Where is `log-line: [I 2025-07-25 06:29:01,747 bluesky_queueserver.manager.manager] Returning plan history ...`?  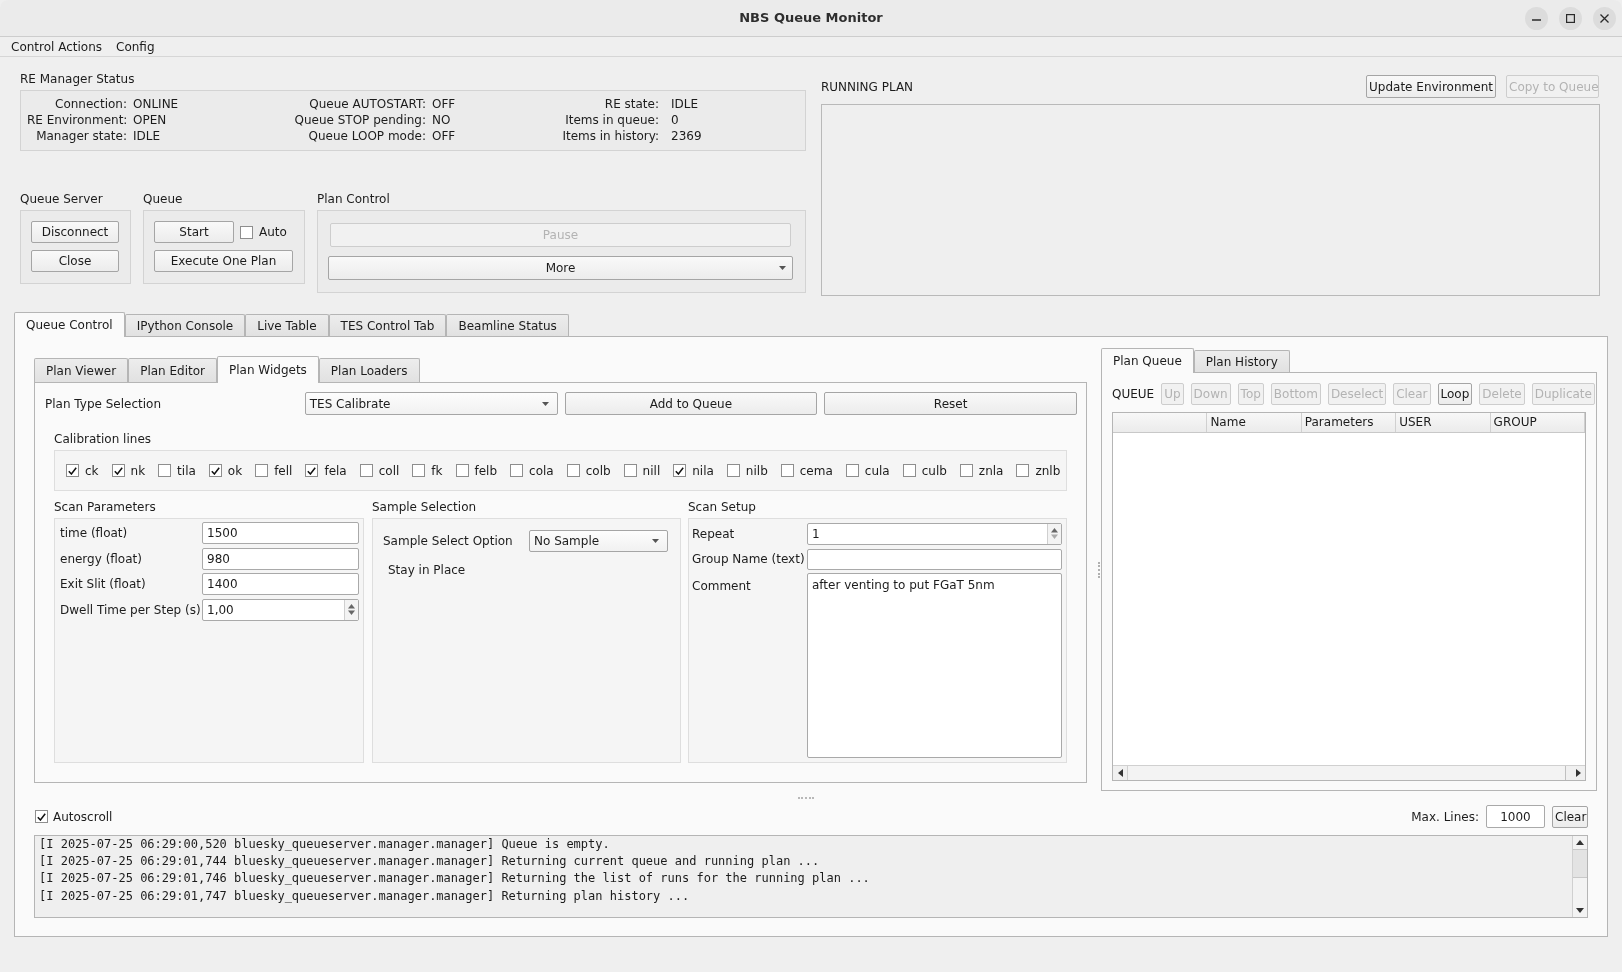 log-line: [I 2025-07-25 06:29:01,747 bluesky_queueserver.manager.manager] Returning plan history ... is located at coordinates (364, 896).